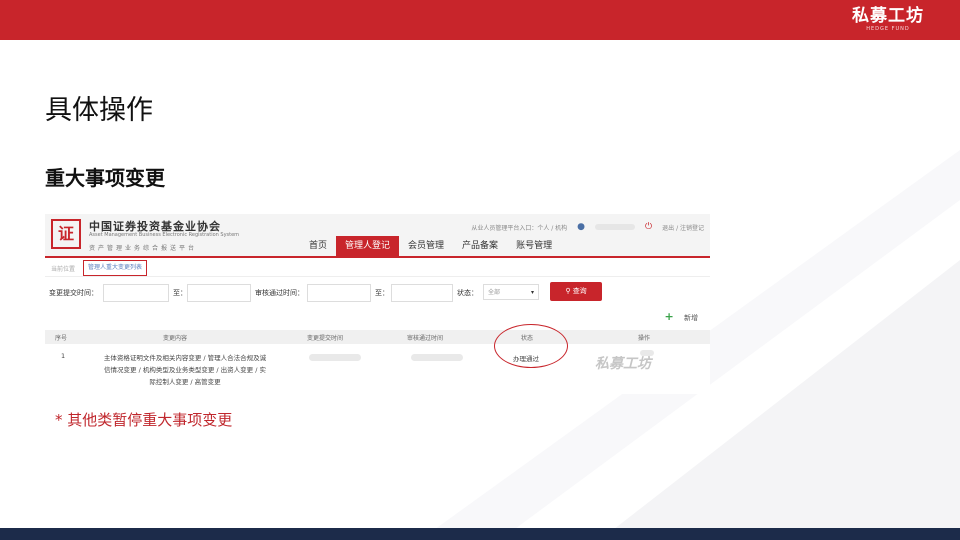 The width and height of the screenshot is (960, 540). I want to click on status-highlight-circle, so click(531, 346).